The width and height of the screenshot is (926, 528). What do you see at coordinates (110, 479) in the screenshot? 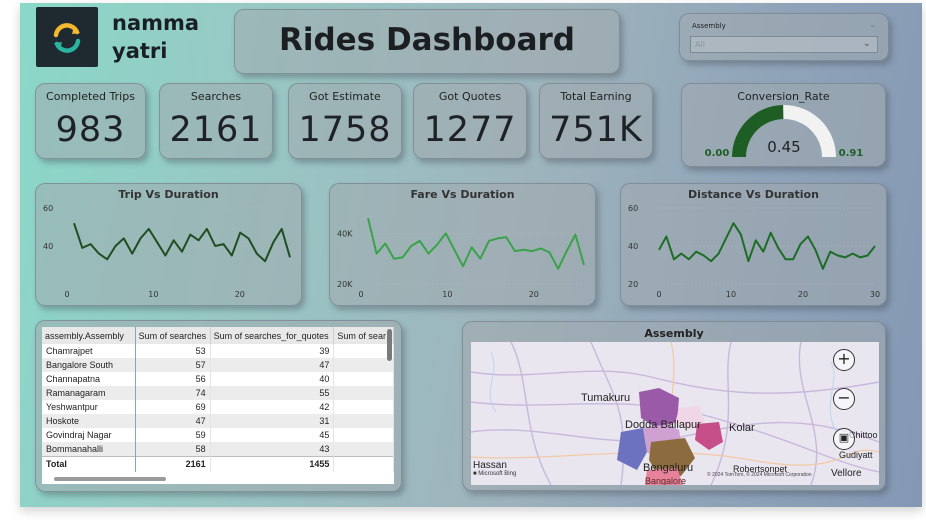
I see `horizontal-scrollbar` at bounding box center [110, 479].